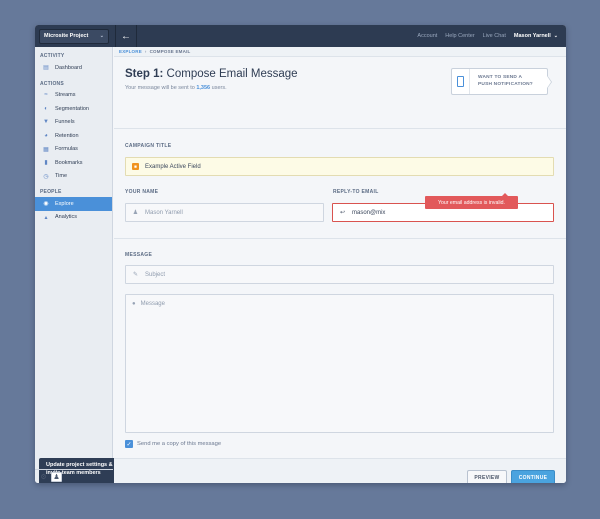 The height and width of the screenshot is (519, 600). I want to click on time-icon: ◷, so click(46, 176).